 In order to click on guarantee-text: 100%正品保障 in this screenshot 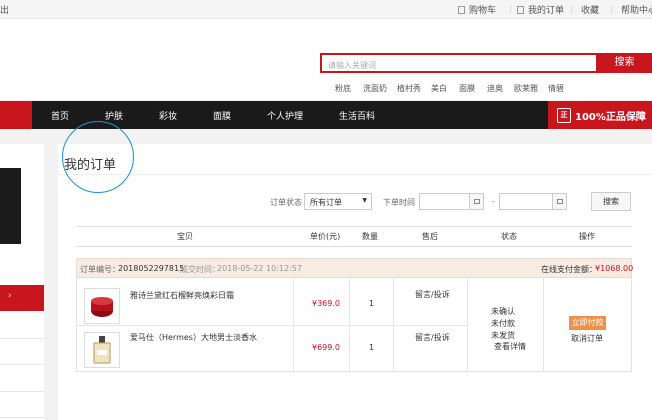, I will do `click(610, 117)`.